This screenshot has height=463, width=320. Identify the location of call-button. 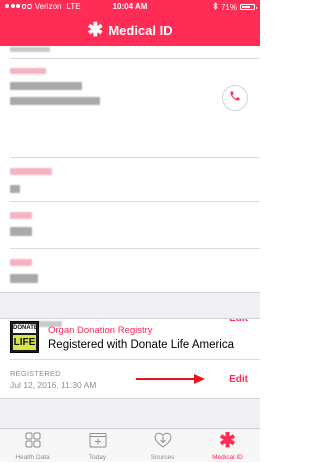
(235, 98).